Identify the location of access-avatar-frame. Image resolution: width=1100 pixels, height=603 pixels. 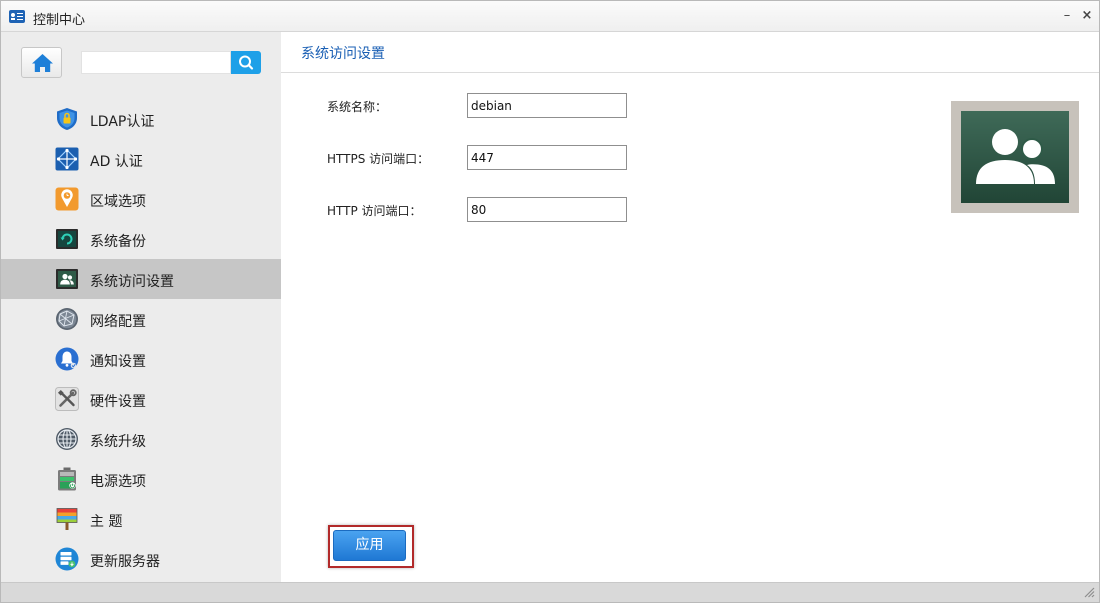
(1015, 157).